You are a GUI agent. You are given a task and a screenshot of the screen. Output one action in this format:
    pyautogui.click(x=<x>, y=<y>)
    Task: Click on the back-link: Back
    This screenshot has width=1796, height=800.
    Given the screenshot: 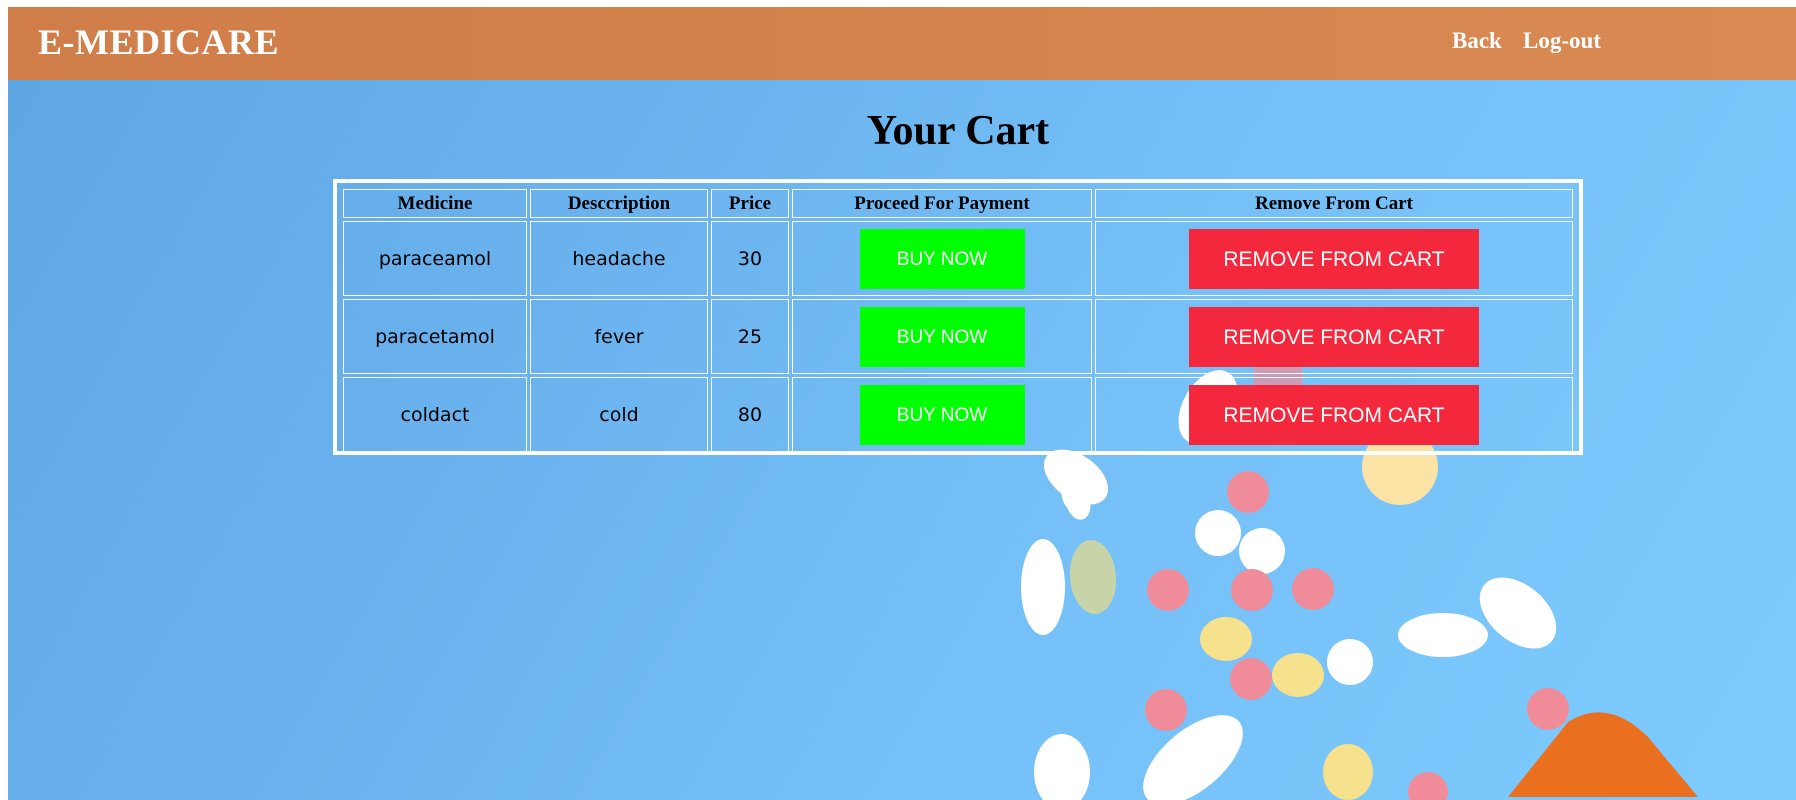 What is the action you would take?
    pyautogui.click(x=1477, y=41)
    